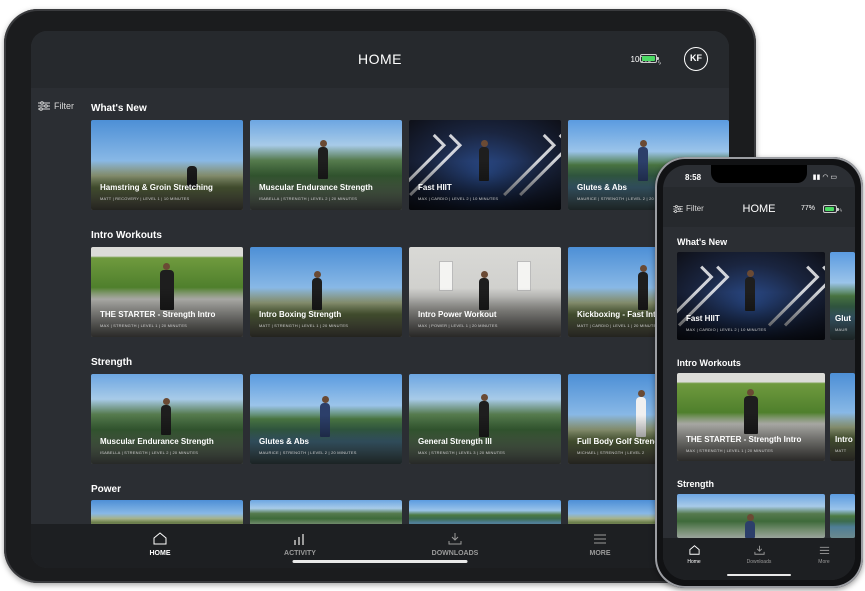 This screenshot has width=865, height=591. What do you see at coordinates (611, 452) in the screenshot?
I see `card-meta: MICHAEL | STRENGTH | LEVEL 2` at bounding box center [611, 452].